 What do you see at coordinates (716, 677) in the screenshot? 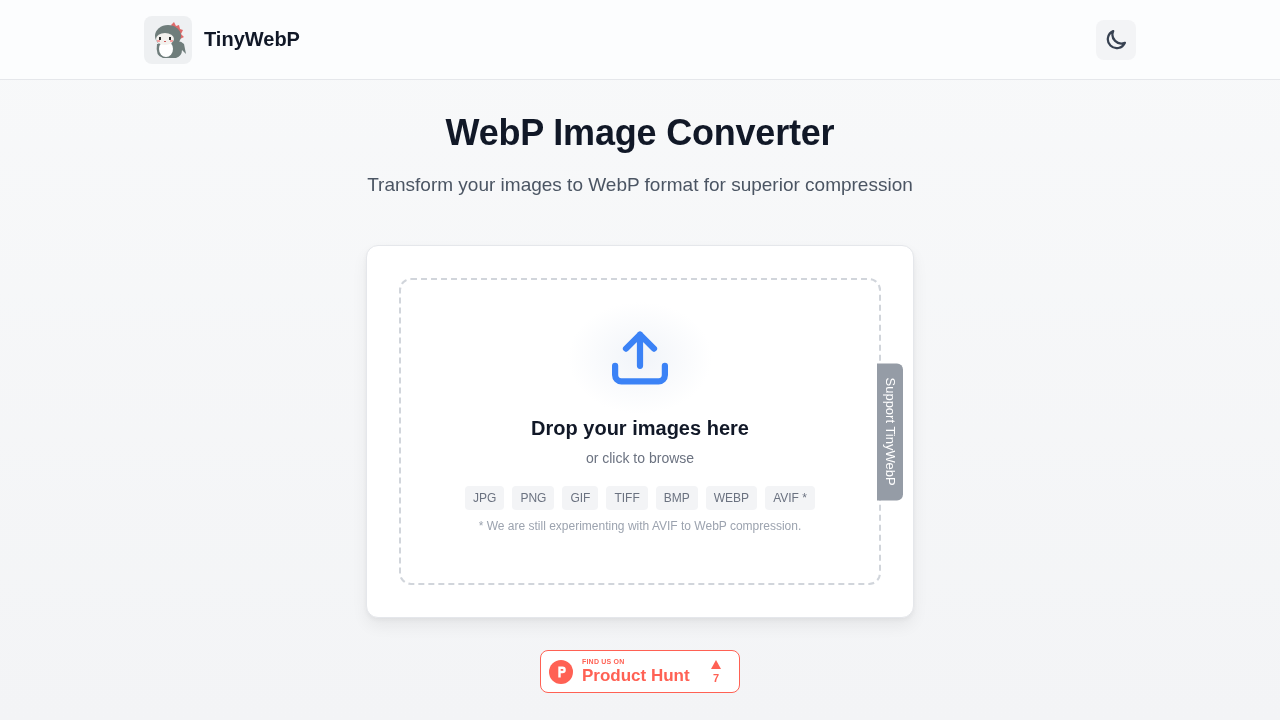
I see `vote-count: 7` at bounding box center [716, 677].